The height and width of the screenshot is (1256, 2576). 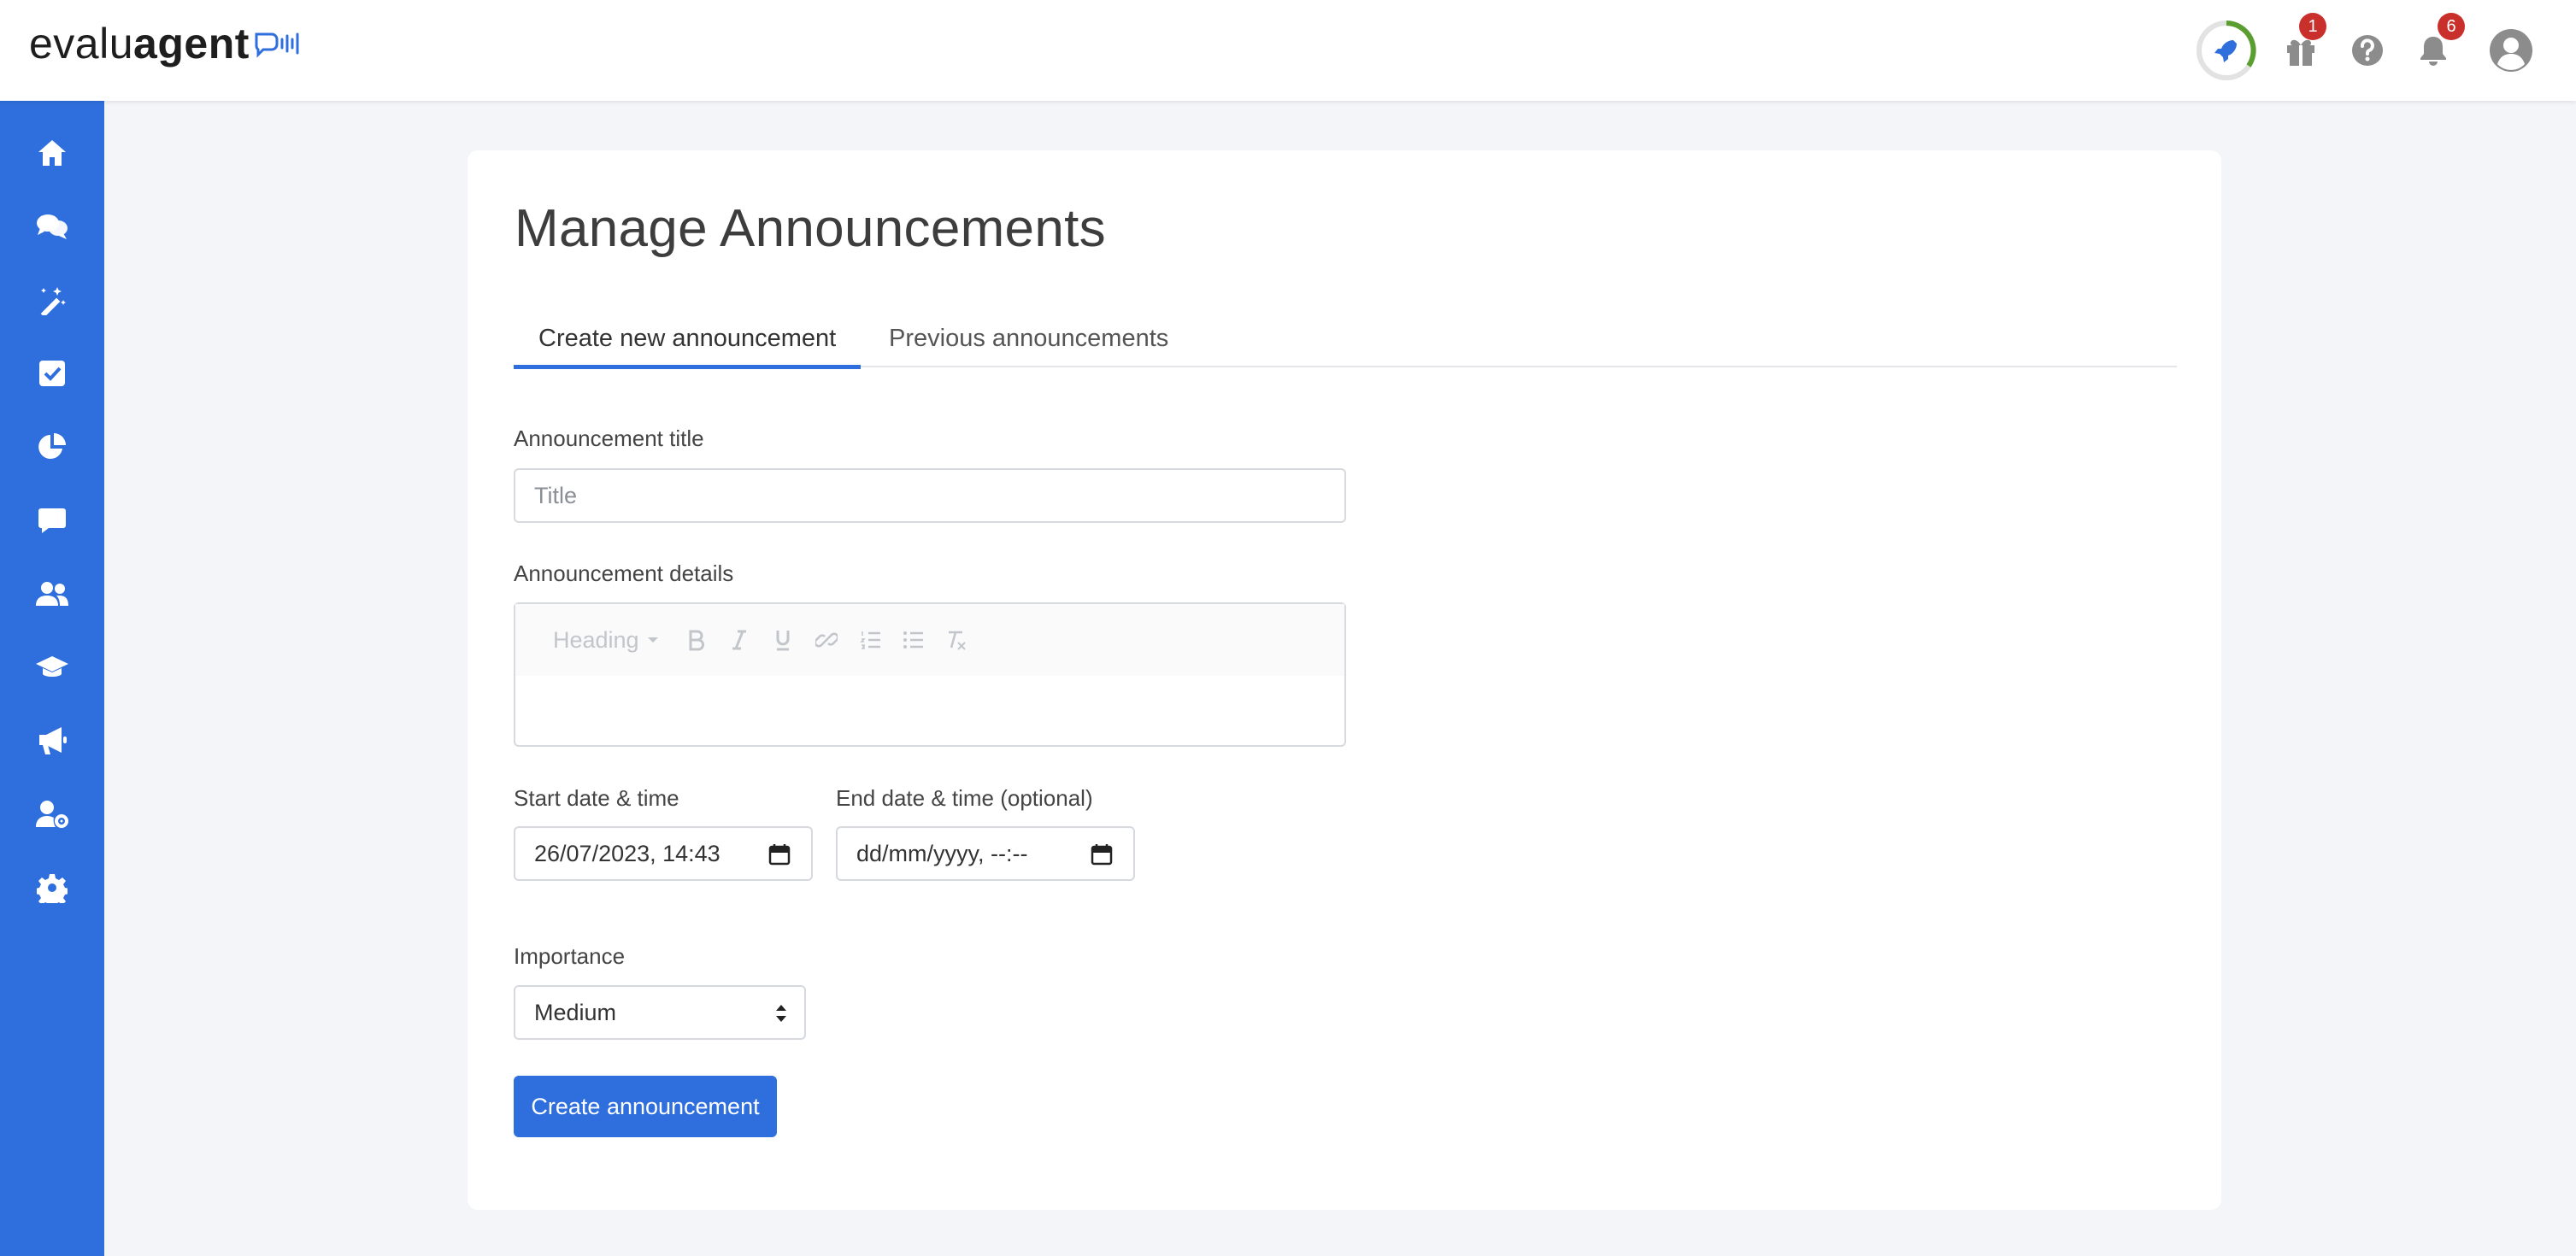 I want to click on select-arrows-icon, so click(x=781, y=1013).